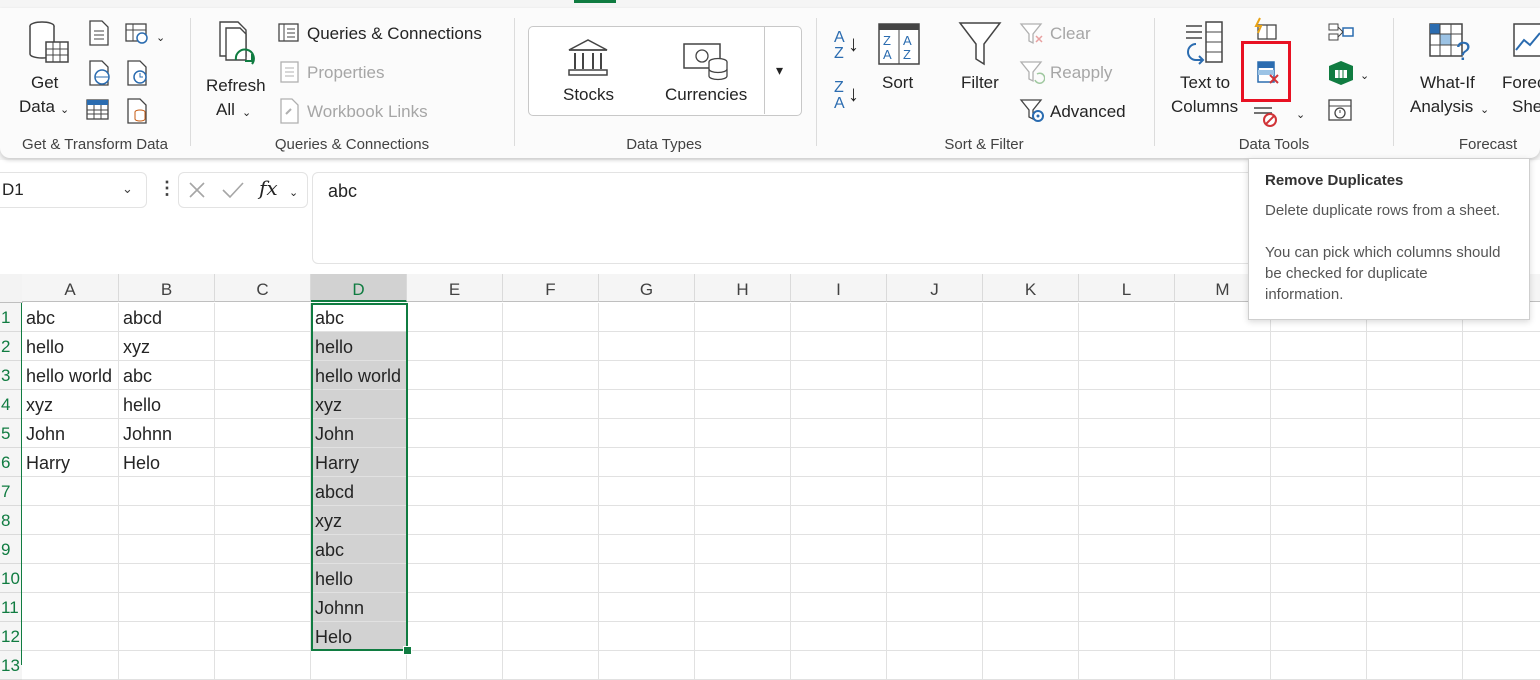 Image resolution: width=1540 pixels, height=680 pixels. Describe the element at coordinates (935, 433) in the screenshot. I see `cell-J5` at that location.